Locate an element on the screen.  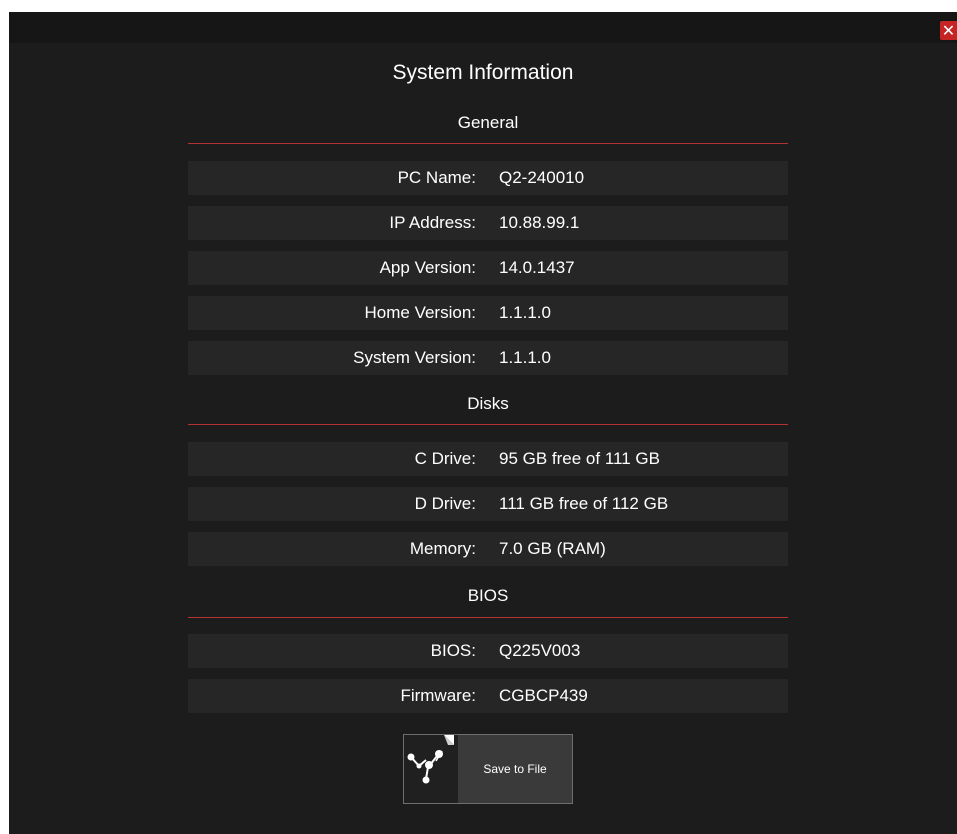
close-button: ✕ is located at coordinates (948, 30).